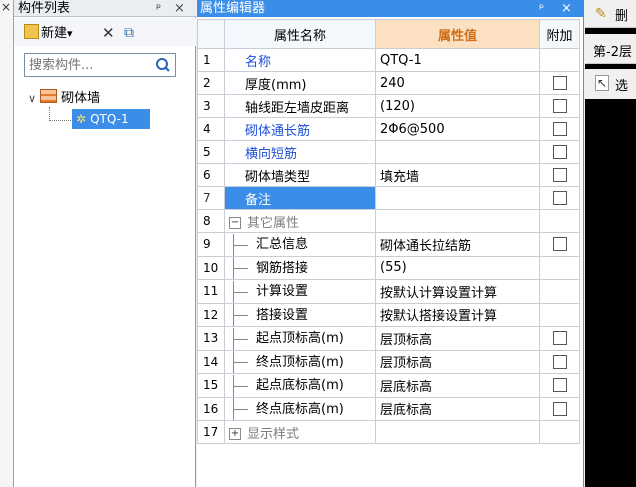  I want to click on property-row: 4 砌体通长筋 2Φ6@500, so click(388, 129).